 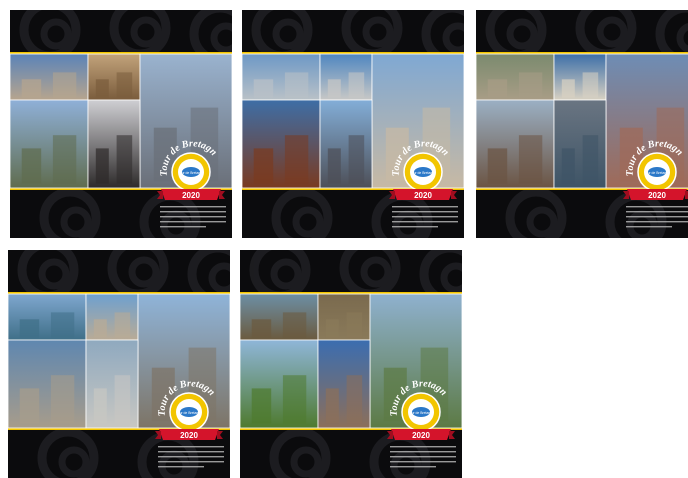 I want to click on calendar-page-graphic: Tour de BretagneTour de Bretagne2020, so click(x=582, y=124).